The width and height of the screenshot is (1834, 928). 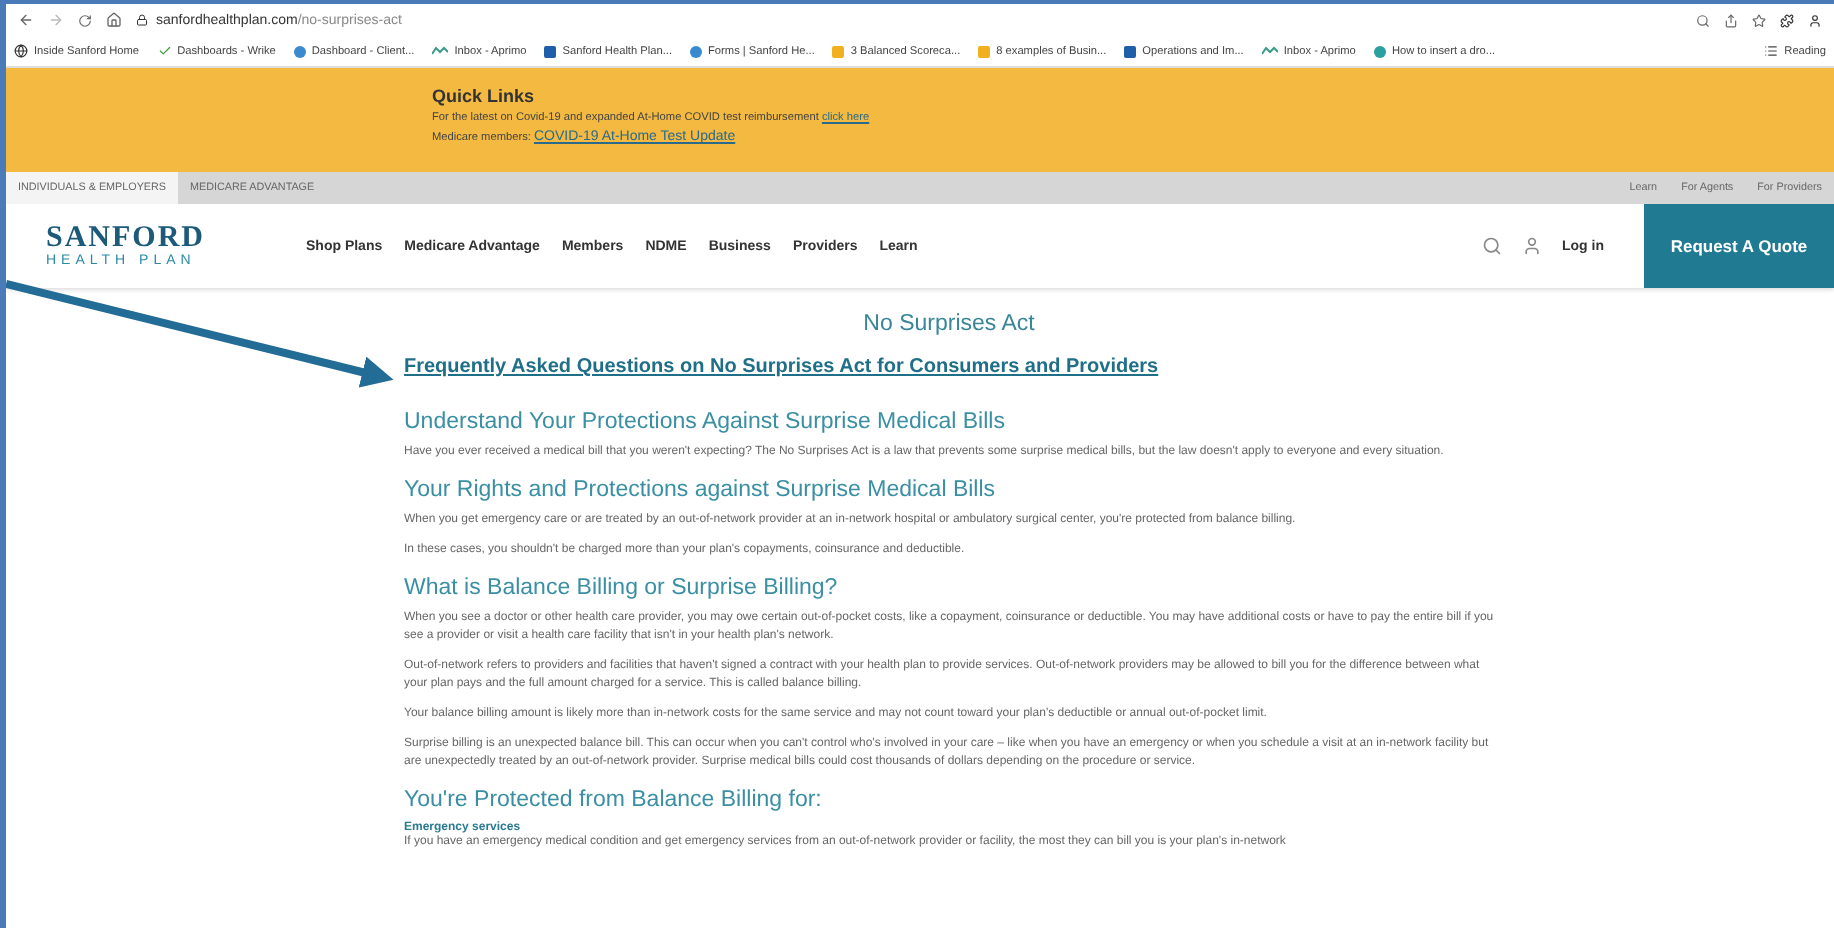 What do you see at coordinates (1739, 246) in the screenshot?
I see `request-quote-button: Request A Quote` at bounding box center [1739, 246].